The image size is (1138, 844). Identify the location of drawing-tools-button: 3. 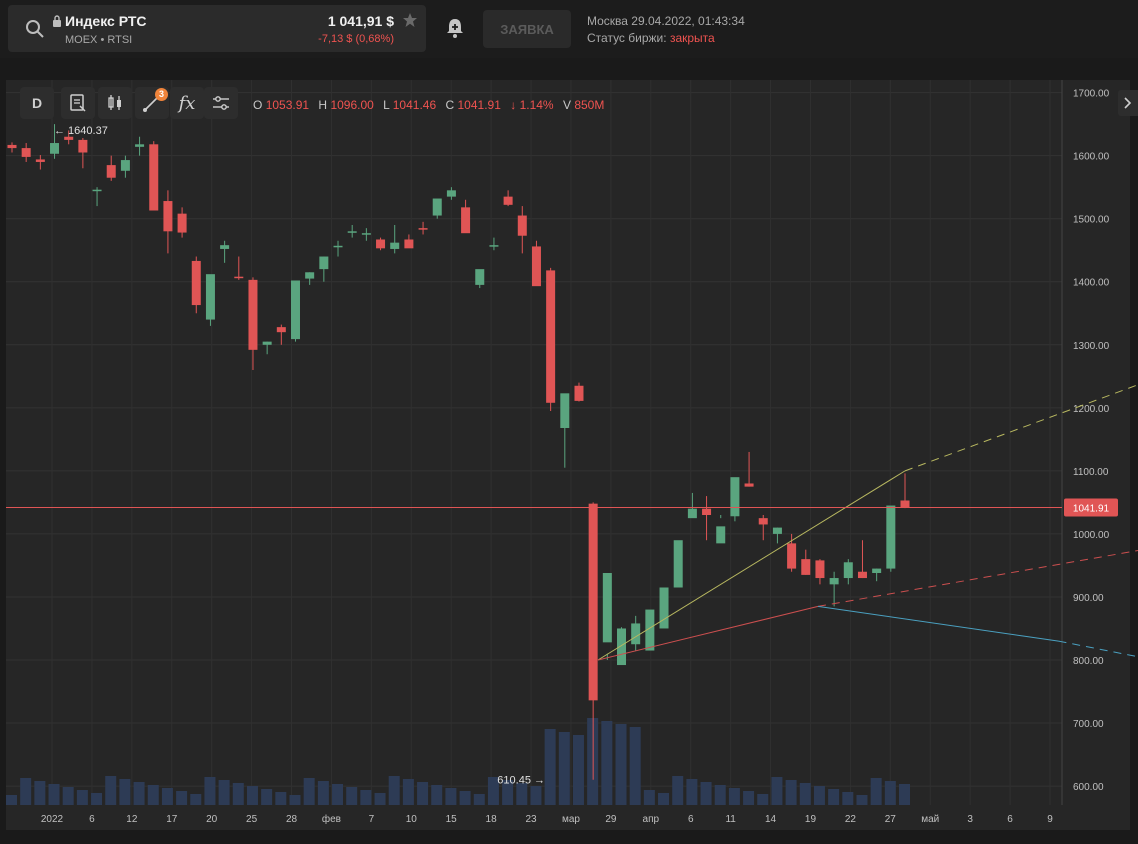
(152, 103).